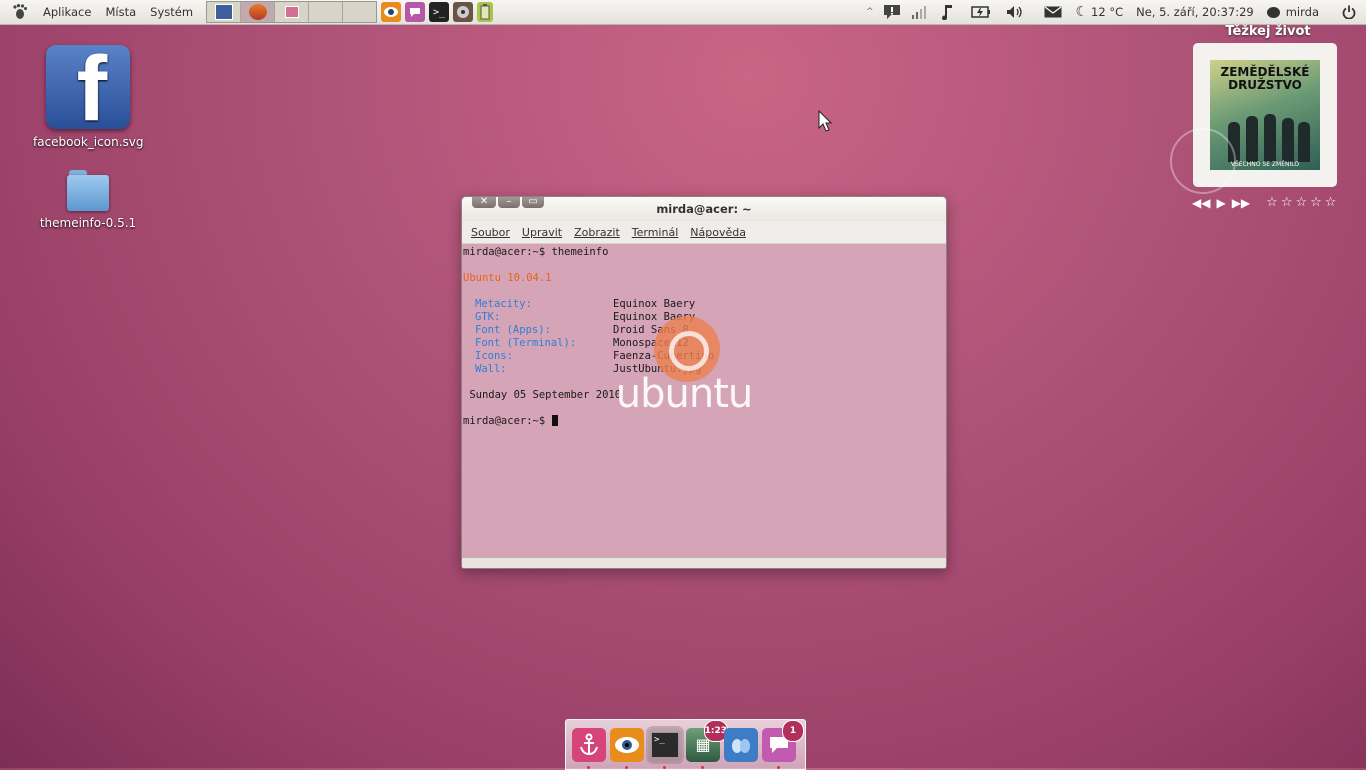  Describe the element at coordinates (542, 395) in the screenshot. I see `terminal-line-date: Sunday 05 September 2010` at that location.